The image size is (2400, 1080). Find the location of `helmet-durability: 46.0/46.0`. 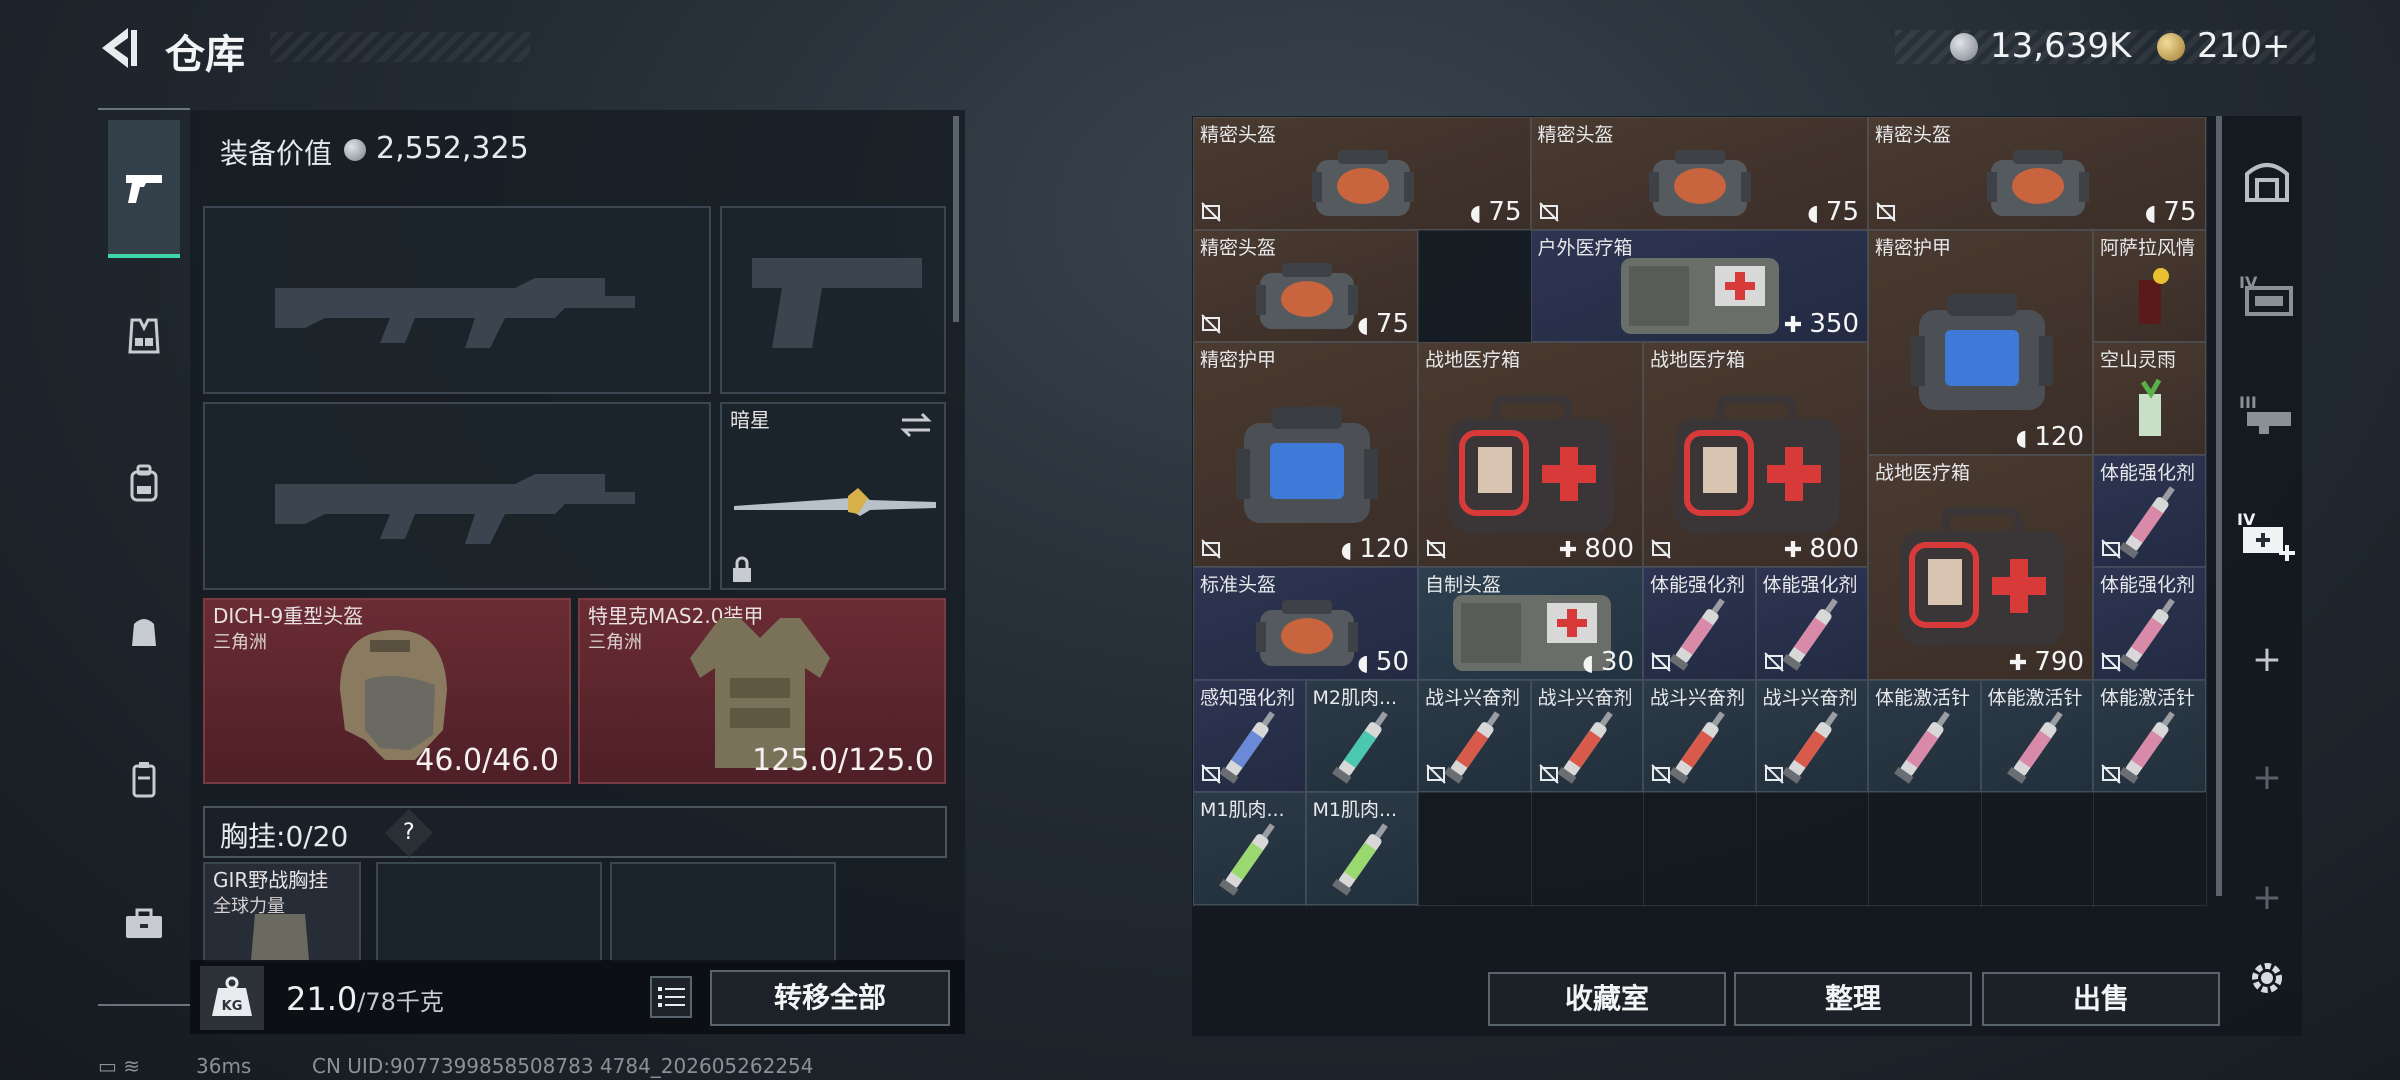

helmet-durability: 46.0/46.0 is located at coordinates (487, 760).